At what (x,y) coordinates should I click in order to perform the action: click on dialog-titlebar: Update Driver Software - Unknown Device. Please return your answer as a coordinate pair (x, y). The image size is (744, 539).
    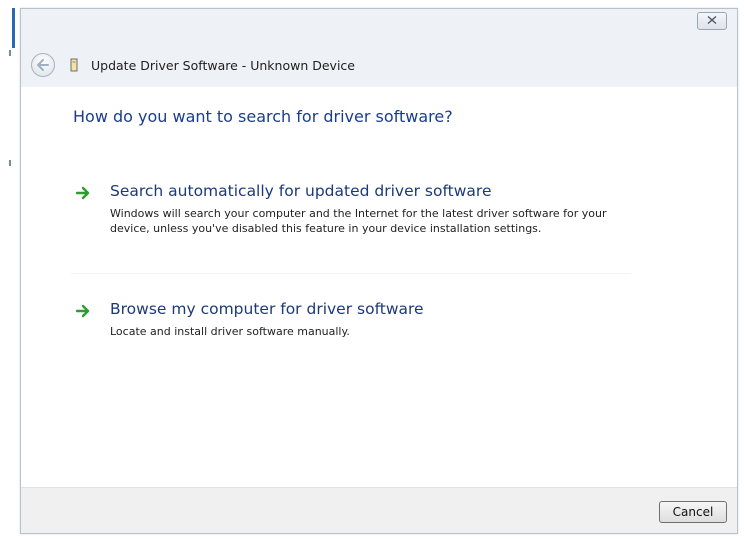
    Looking at the image, I should click on (379, 48).